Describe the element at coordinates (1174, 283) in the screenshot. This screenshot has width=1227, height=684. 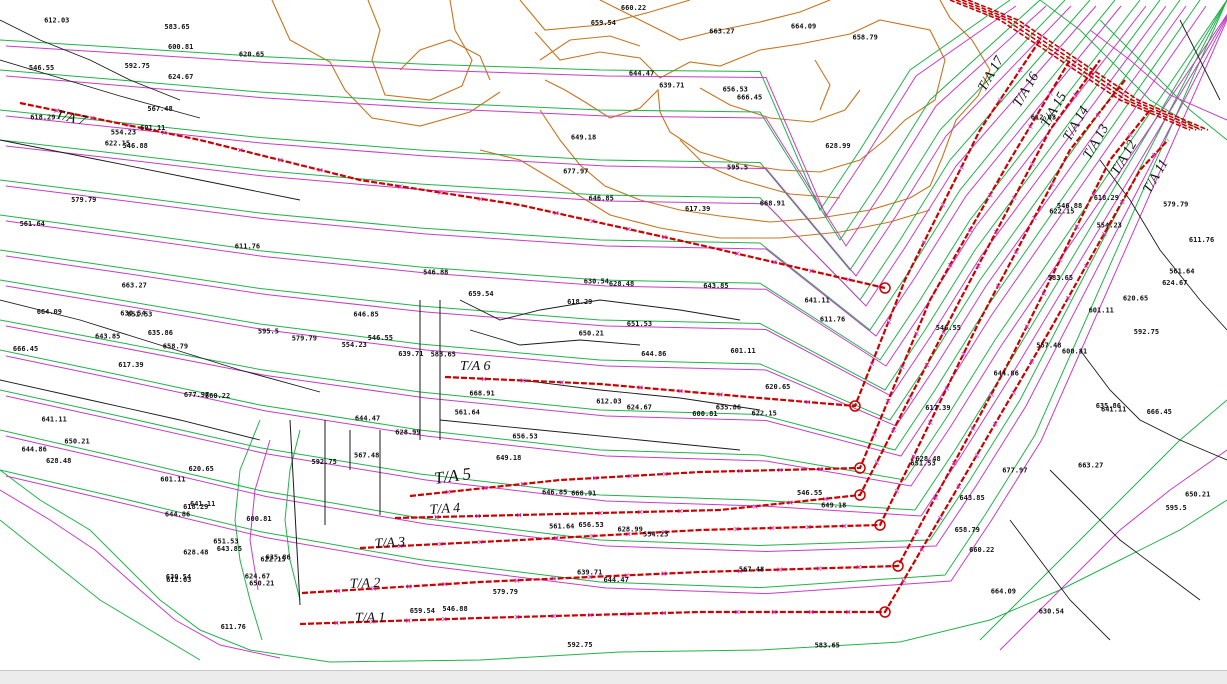
I see `elevation-label: 624.67` at that location.